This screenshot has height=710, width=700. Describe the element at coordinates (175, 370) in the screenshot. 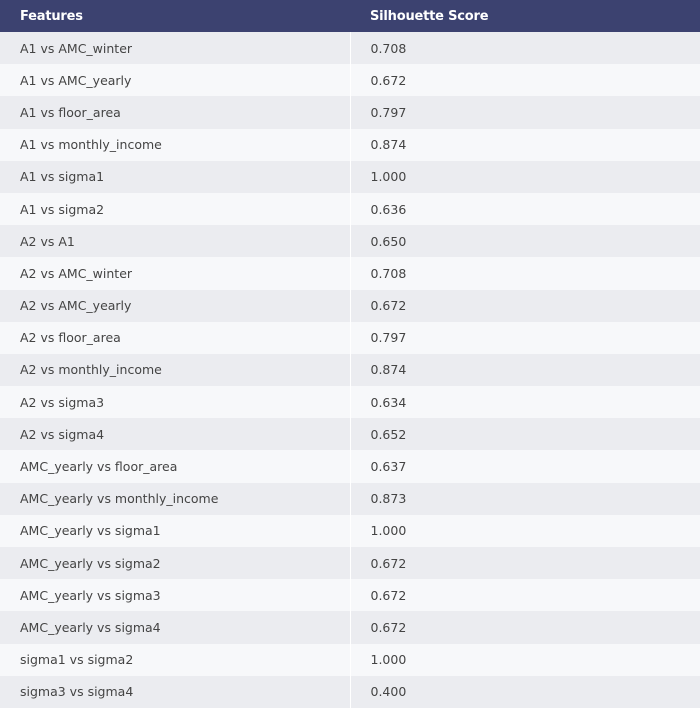

I see `feature-pair-cell: A2 vs monthly_income` at that location.